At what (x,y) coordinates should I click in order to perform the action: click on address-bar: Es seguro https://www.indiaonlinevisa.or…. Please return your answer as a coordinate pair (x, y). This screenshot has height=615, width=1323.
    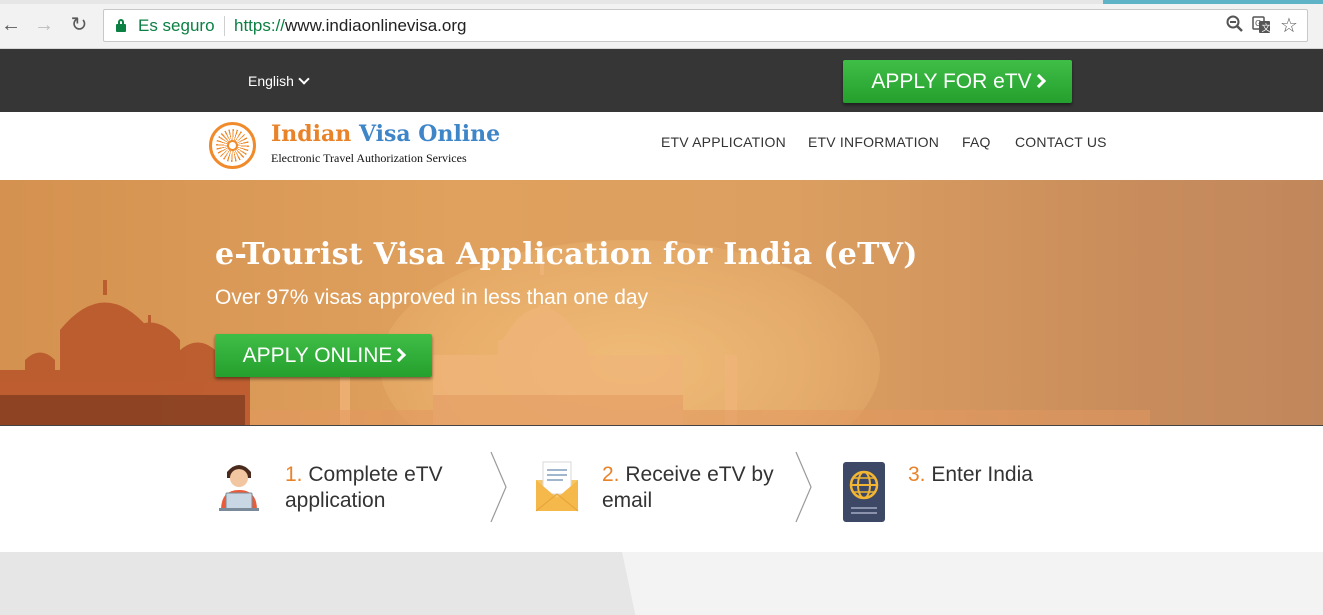
    Looking at the image, I should click on (705, 25).